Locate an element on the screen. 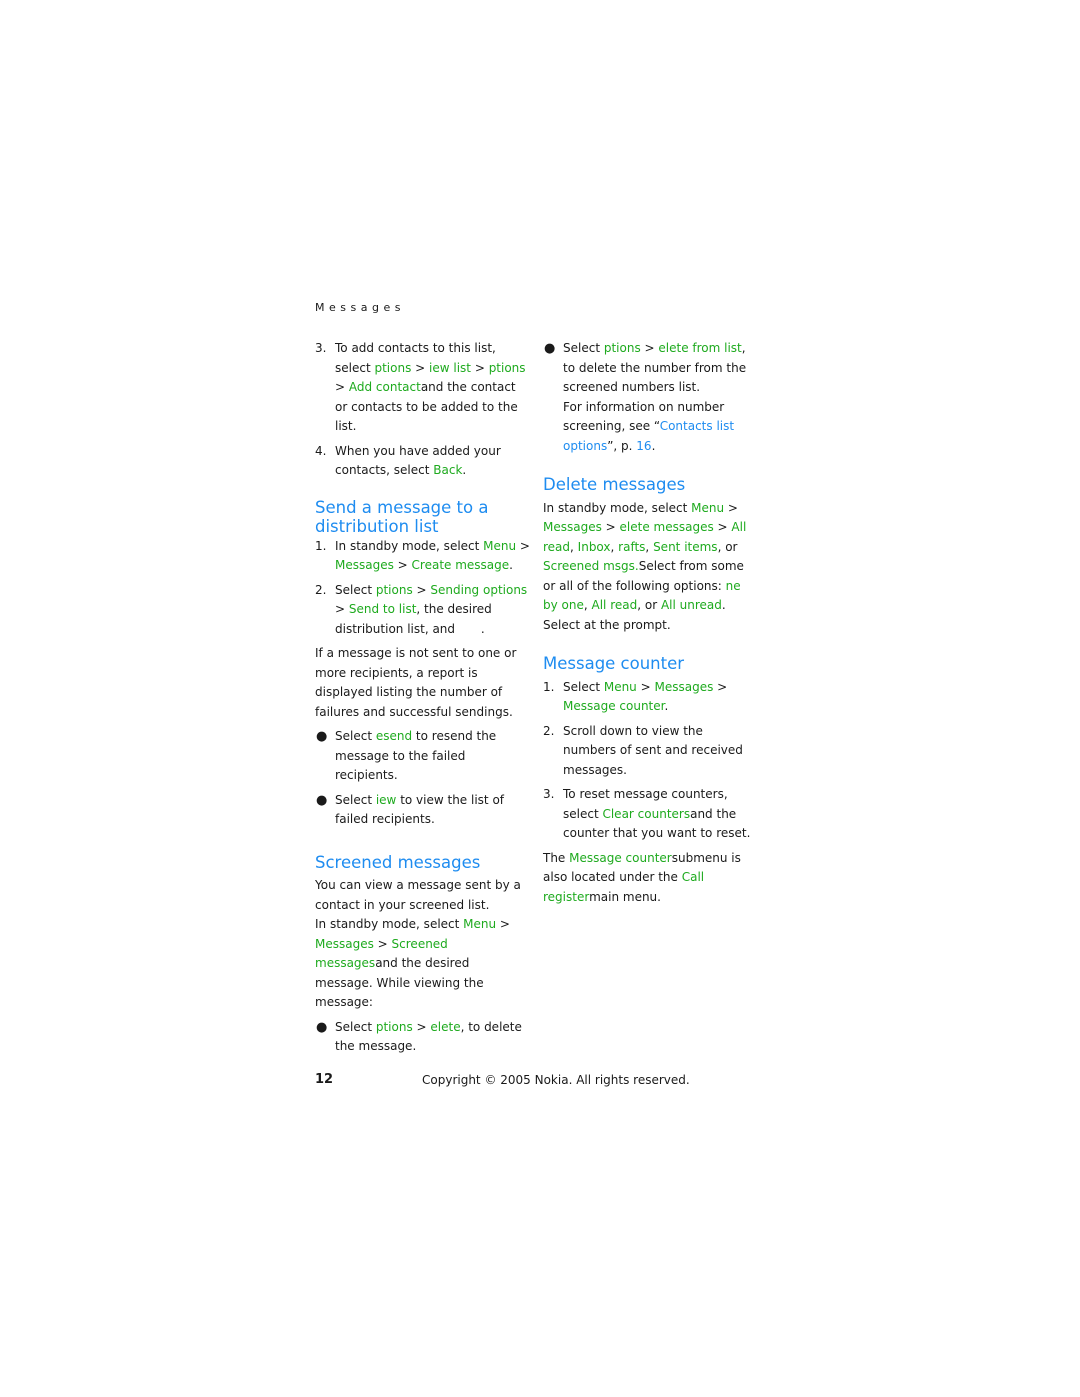  menu-item: Send to list is located at coordinates (382, 609).